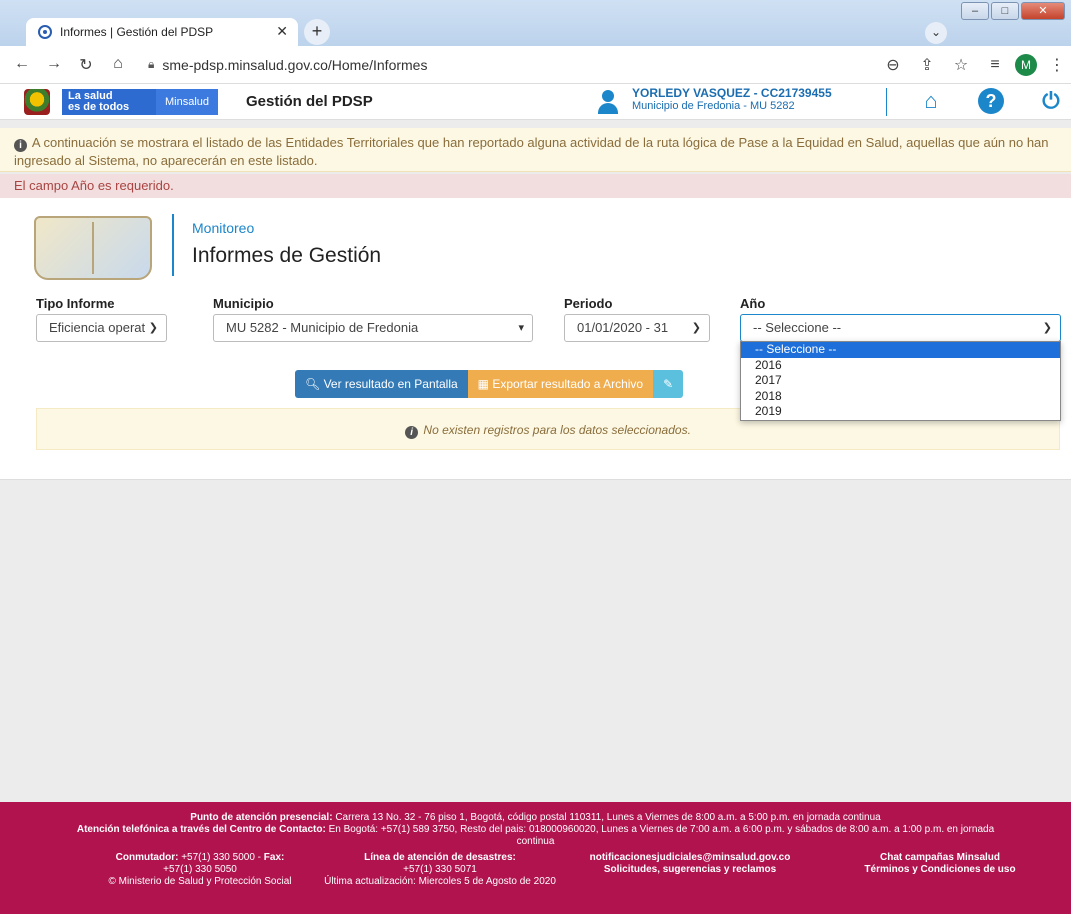 The image size is (1071, 914). Describe the element at coordinates (1005, 11) in the screenshot. I see `maximize-icon: □` at that location.